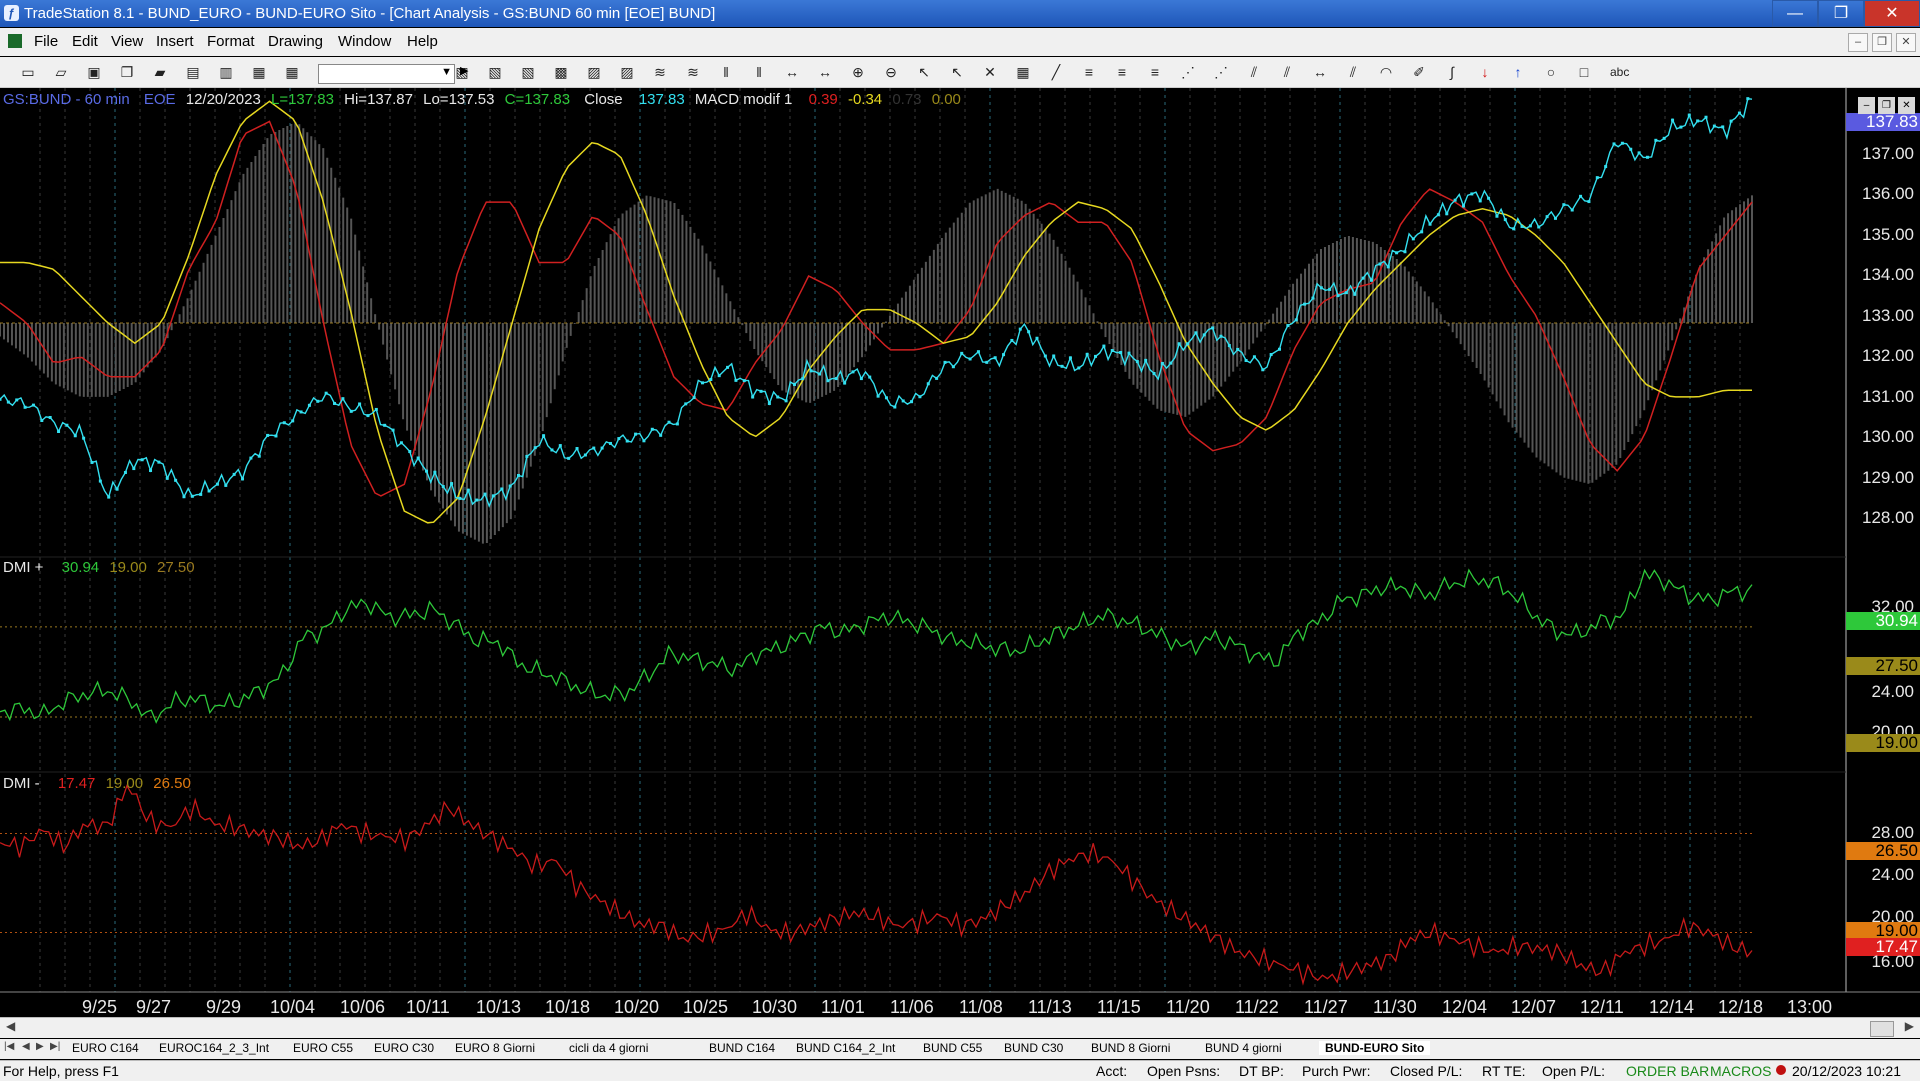 The height and width of the screenshot is (1081, 1920). I want to click on workspace-tab: EURO 8 Giorni, so click(495, 1048).